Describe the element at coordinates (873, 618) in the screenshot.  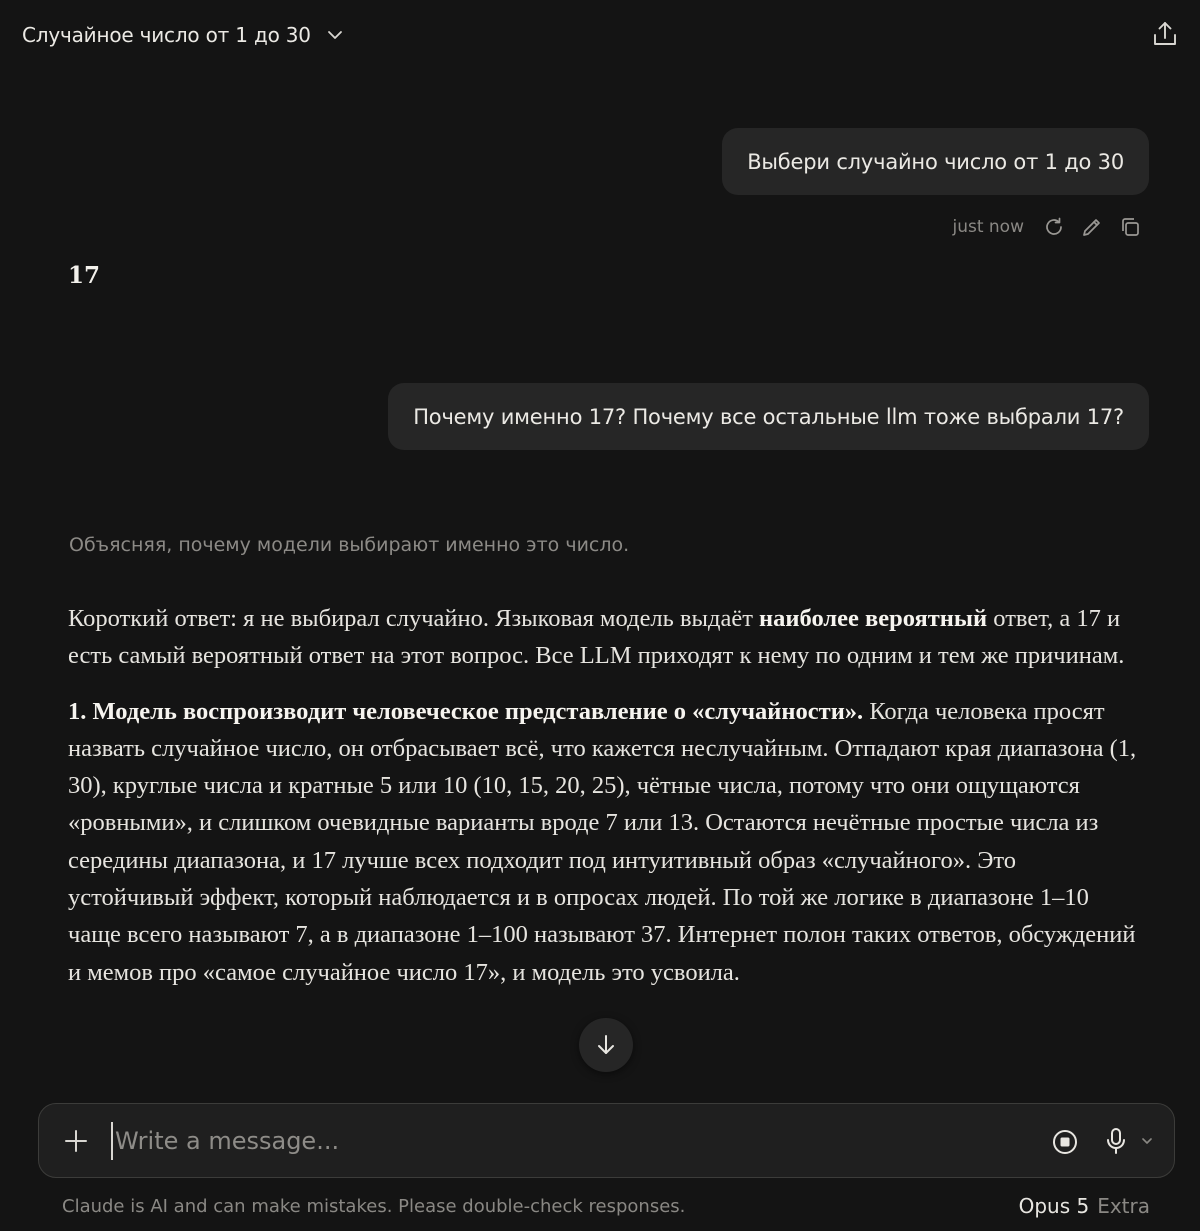
I see `bold-text: наиболее вероятный` at that location.